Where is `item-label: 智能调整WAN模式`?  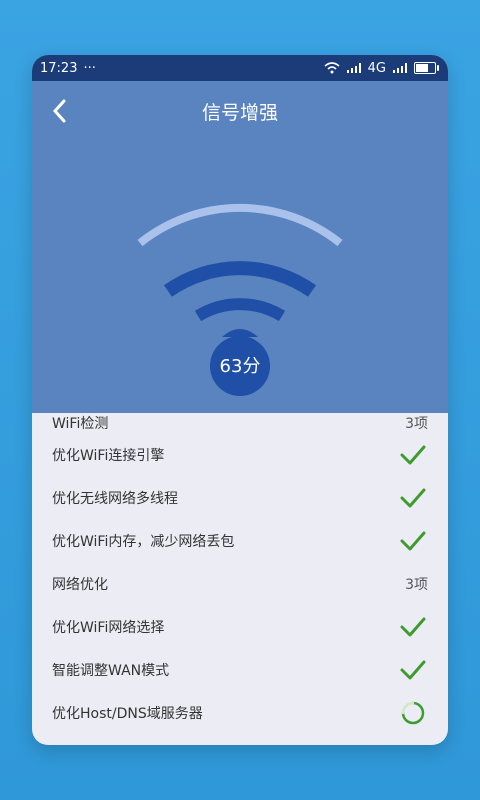
item-label: 智能调整WAN模式 is located at coordinates (111, 670).